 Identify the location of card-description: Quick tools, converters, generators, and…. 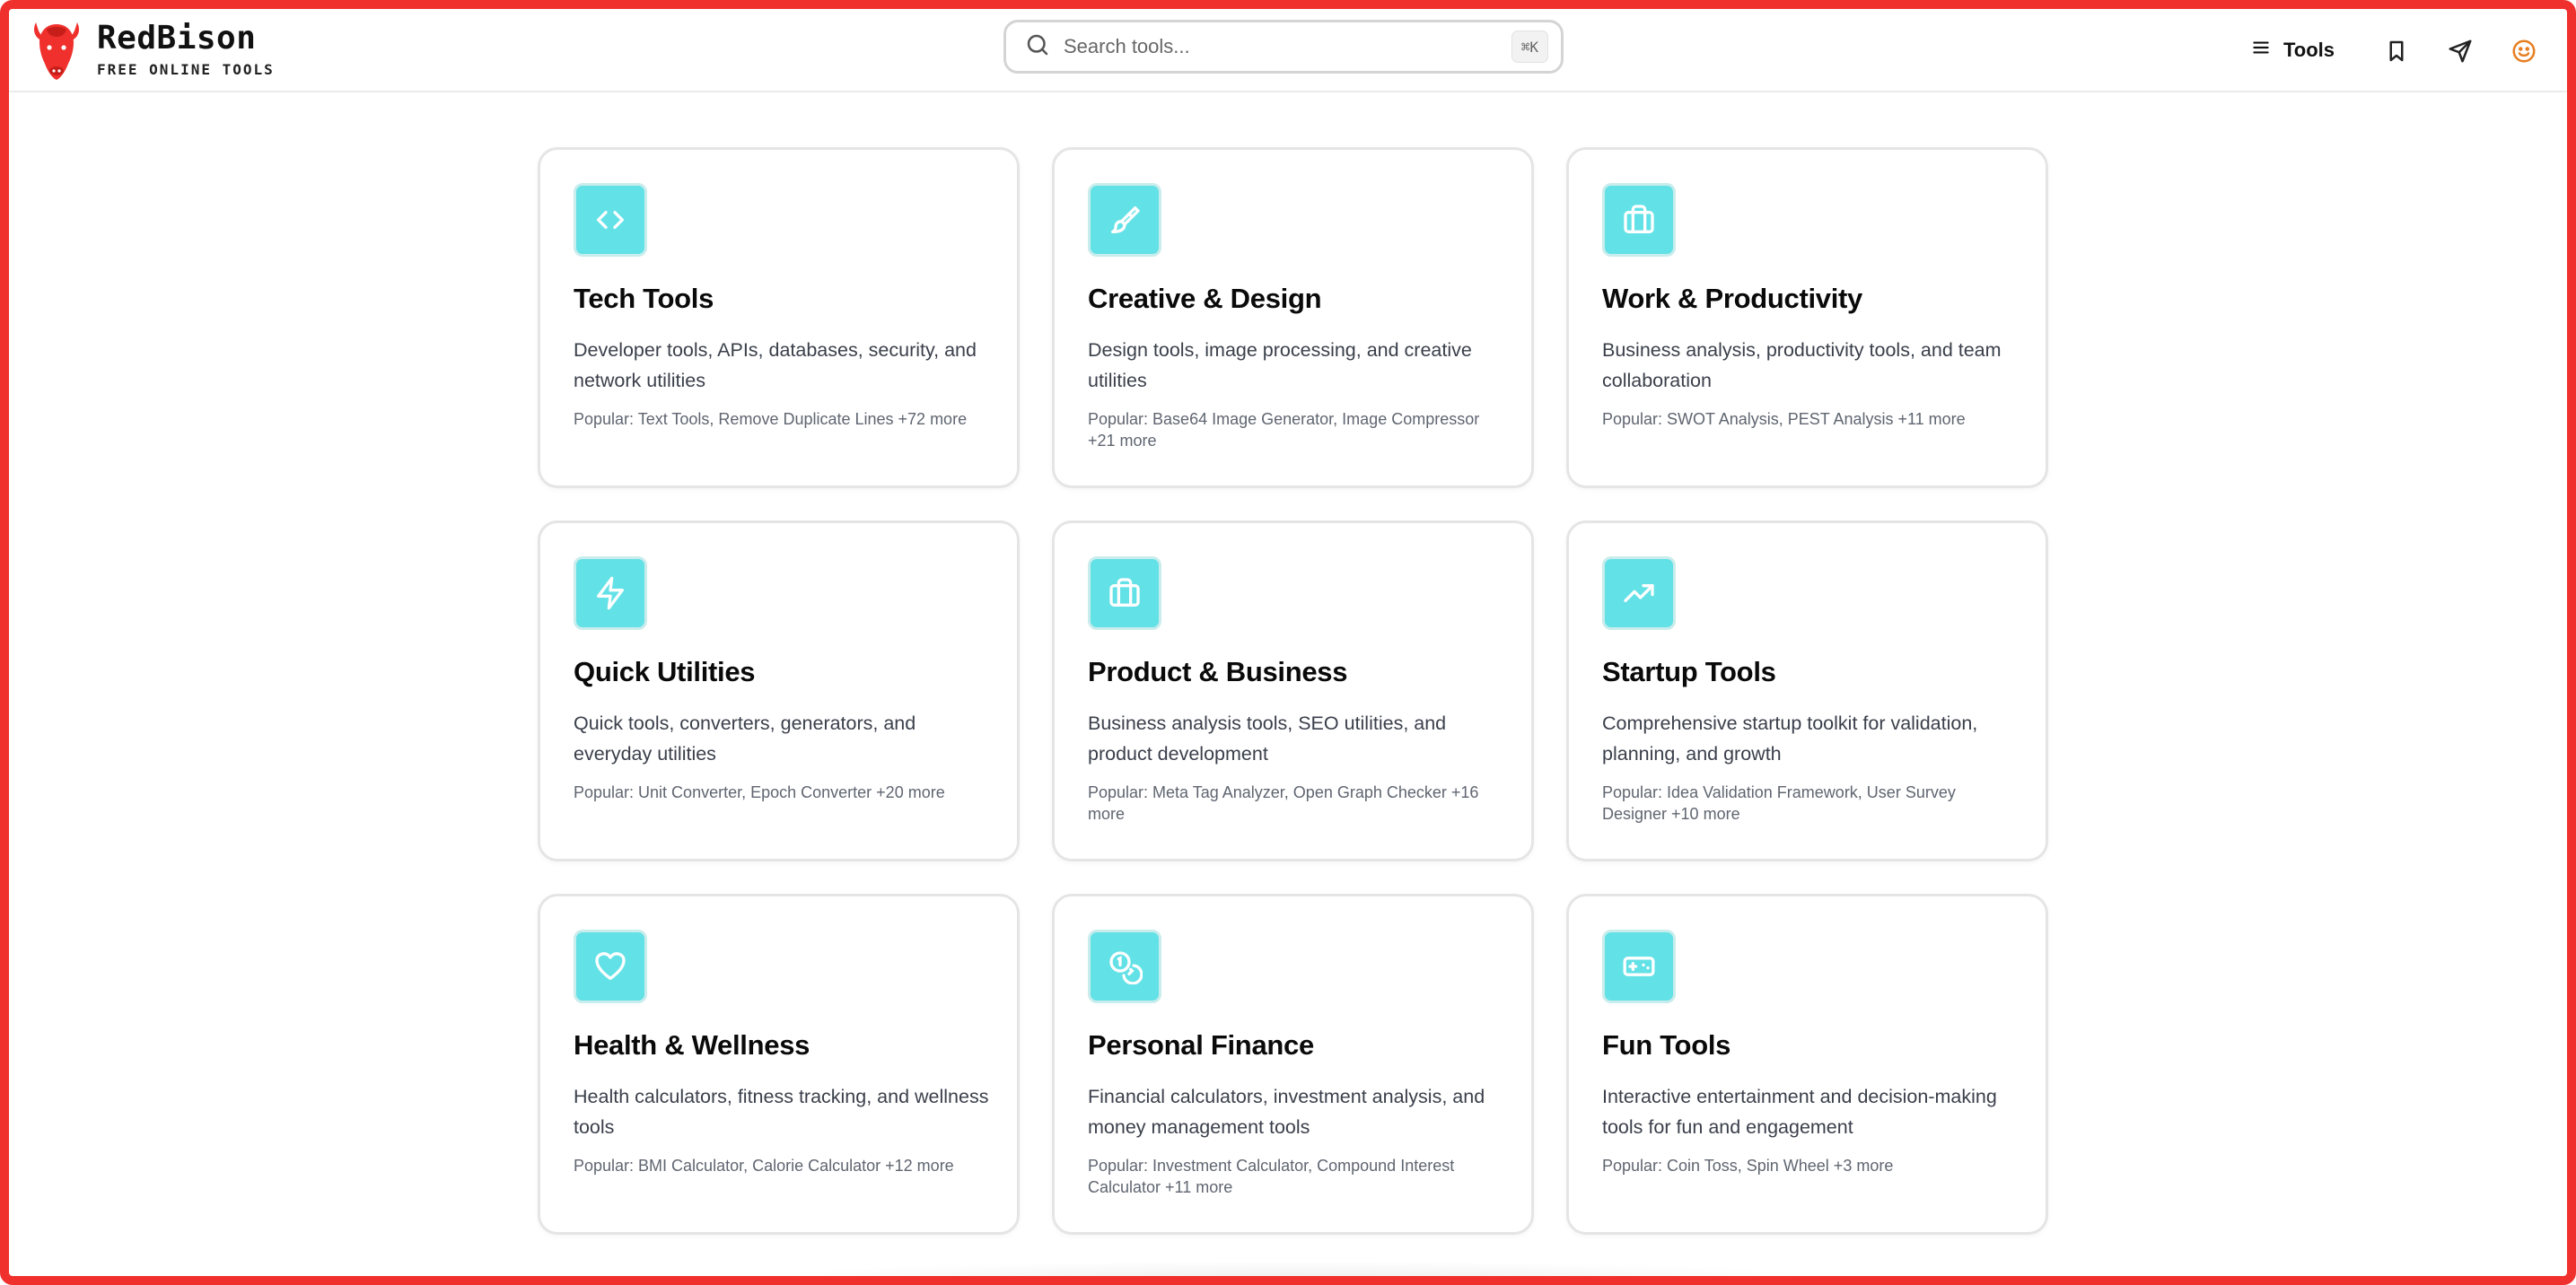
(745, 738).